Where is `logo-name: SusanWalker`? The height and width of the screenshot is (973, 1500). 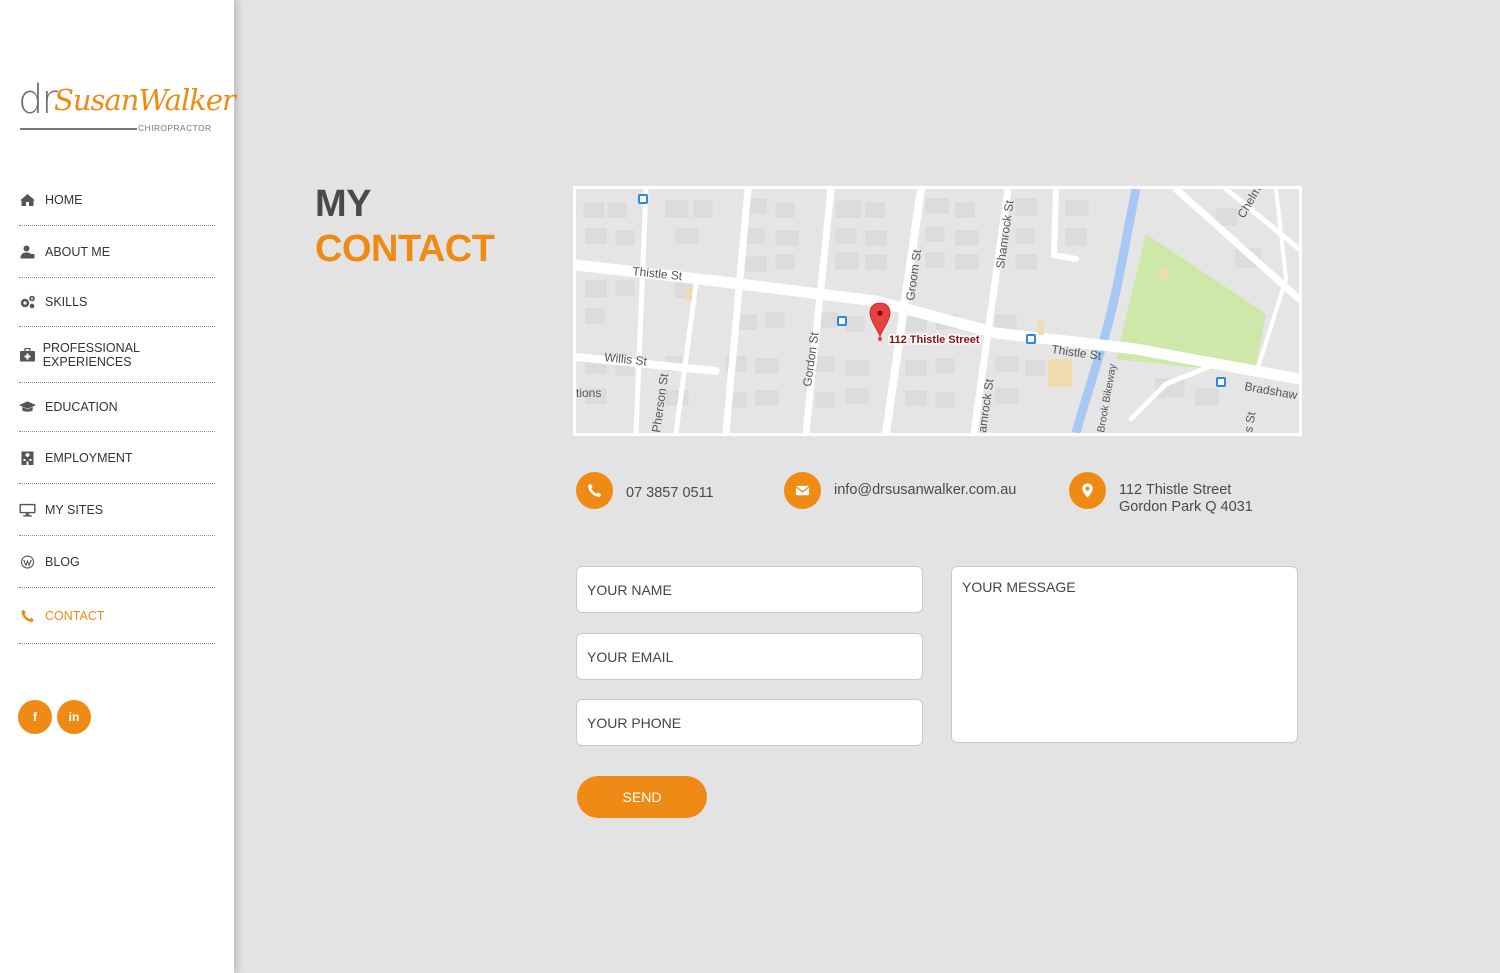
logo-name: SusanWalker is located at coordinates (145, 100).